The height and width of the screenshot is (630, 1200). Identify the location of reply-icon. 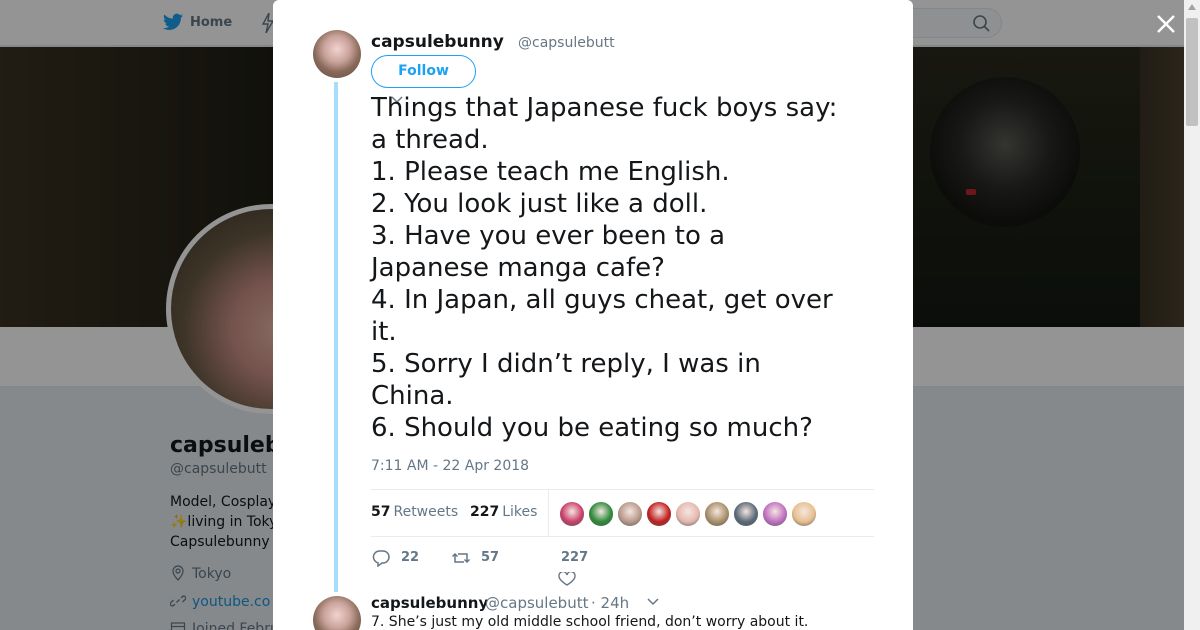
(381, 558).